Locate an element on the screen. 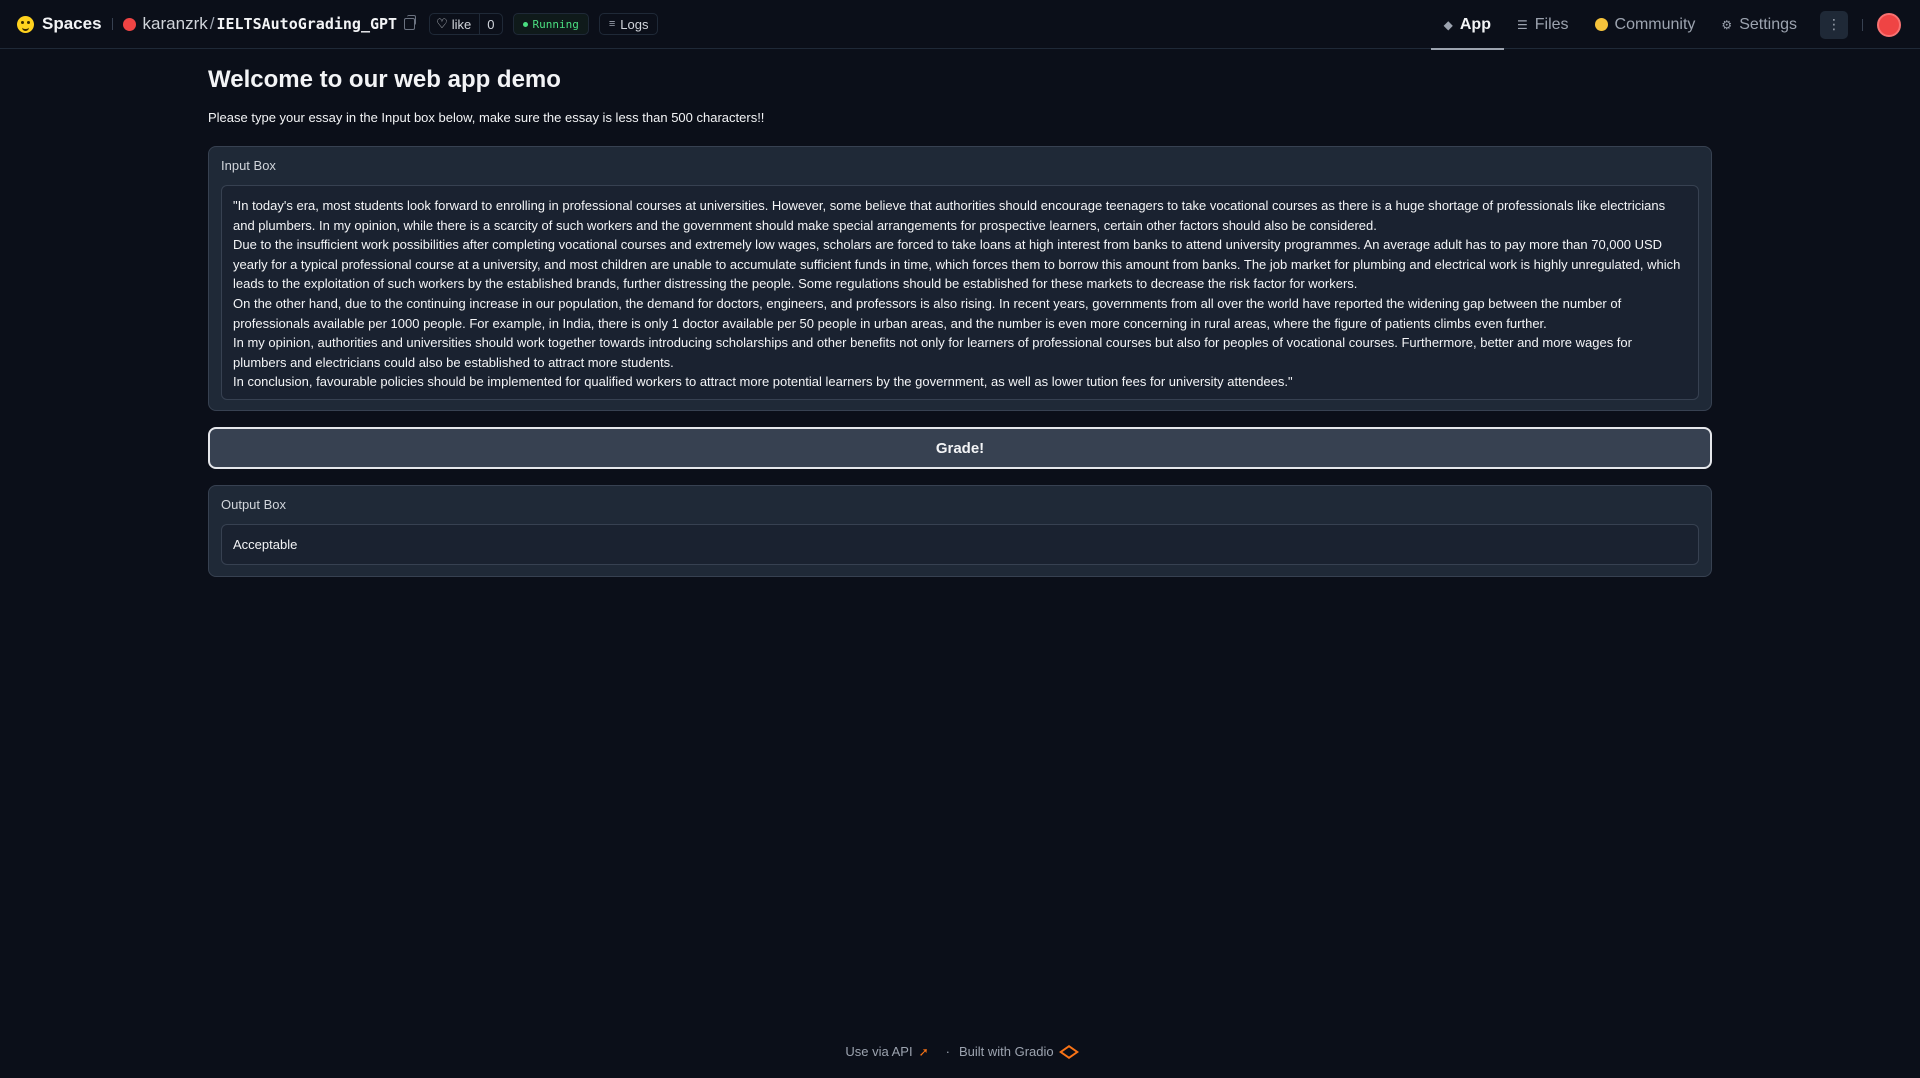 Image resolution: width=1920 pixels, height=1078 pixels. output-box-panel: Output Box Acceptable is located at coordinates (960, 531).